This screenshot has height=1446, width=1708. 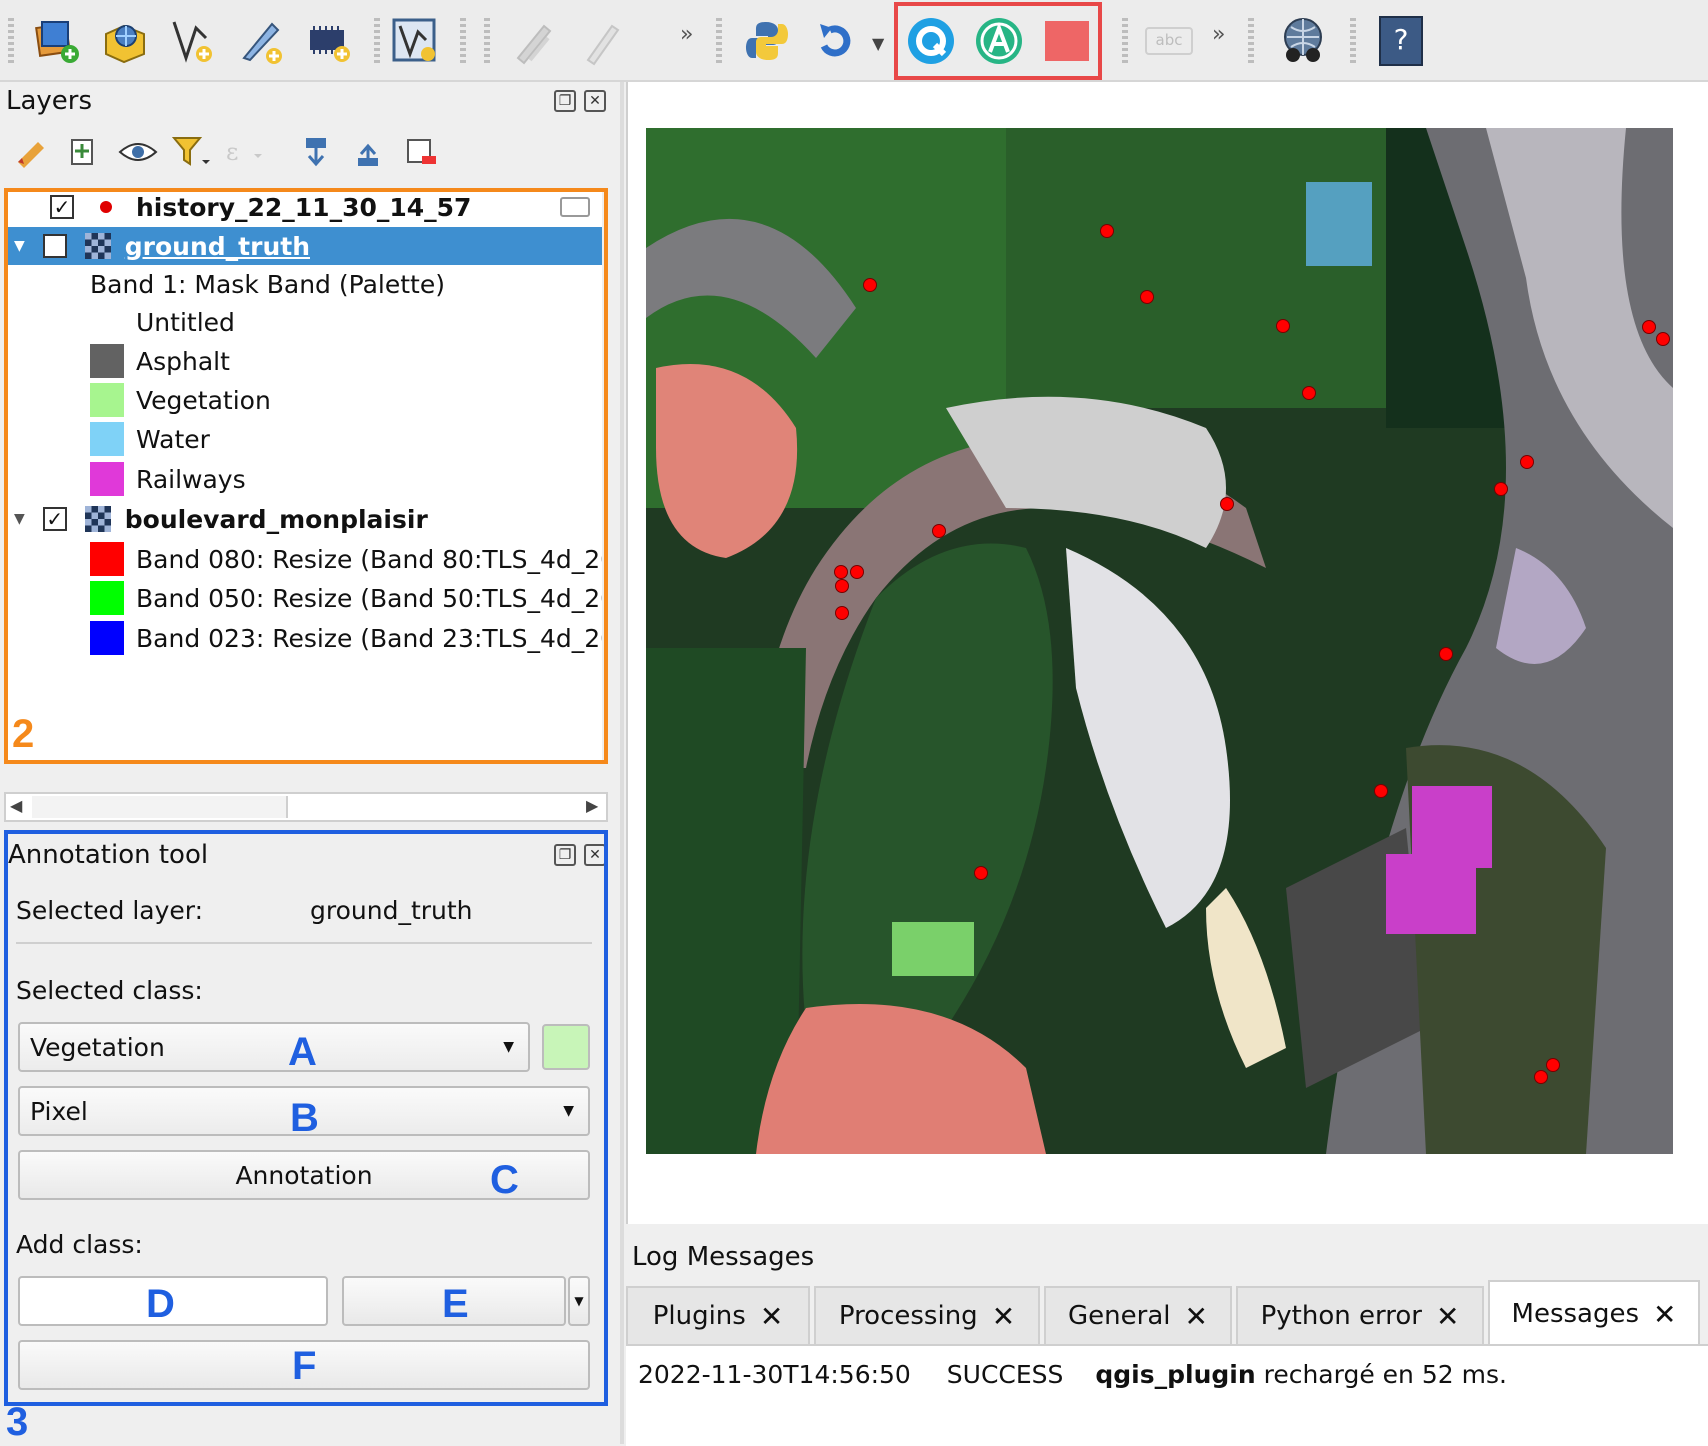 I want to click on tab-messages: Messages ✕, so click(x=1594, y=1313).